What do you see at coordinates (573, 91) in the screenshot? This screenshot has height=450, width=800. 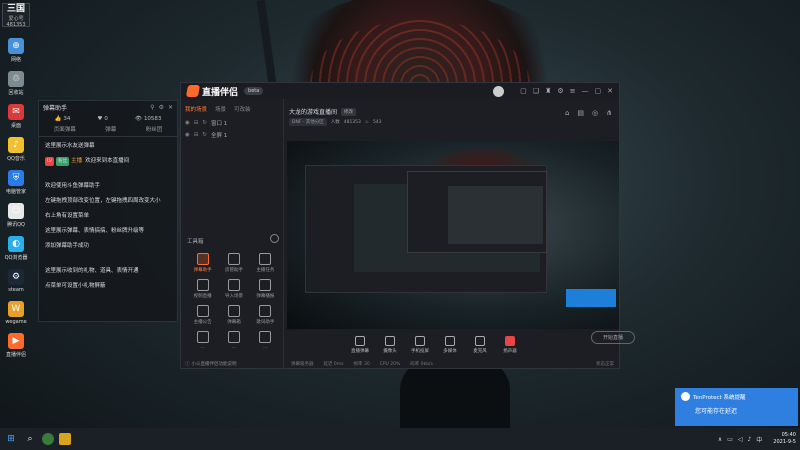 I see `menu-icon: ≡` at bounding box center [573, 91].